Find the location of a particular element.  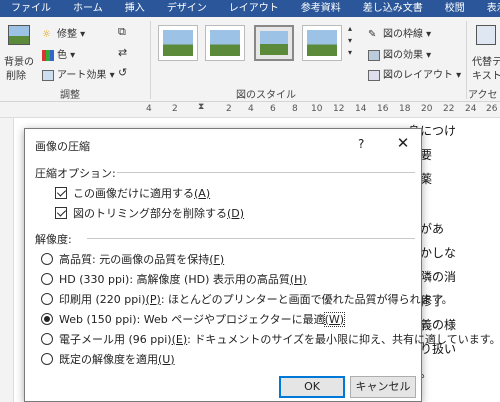

remove-background-icon is located at coordinates (19, 35).